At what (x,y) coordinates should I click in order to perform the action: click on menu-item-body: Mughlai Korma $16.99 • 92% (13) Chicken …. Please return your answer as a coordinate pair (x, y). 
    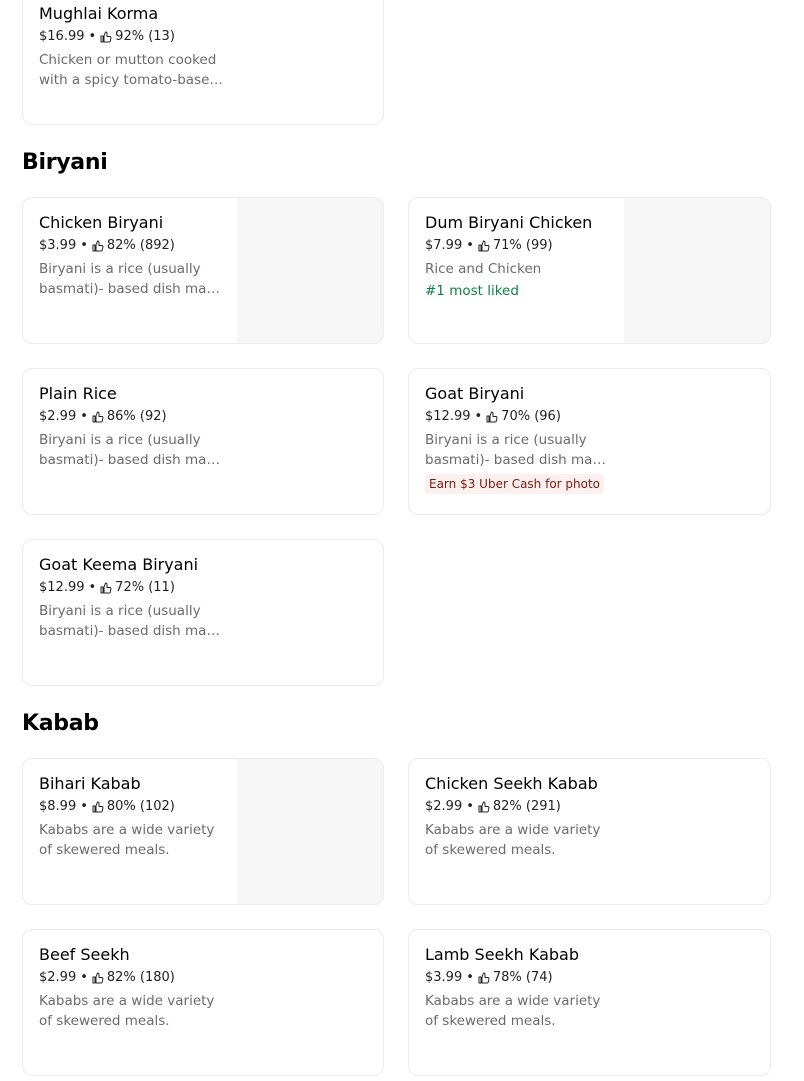
    Looking at the image, I should click on (146, 46).